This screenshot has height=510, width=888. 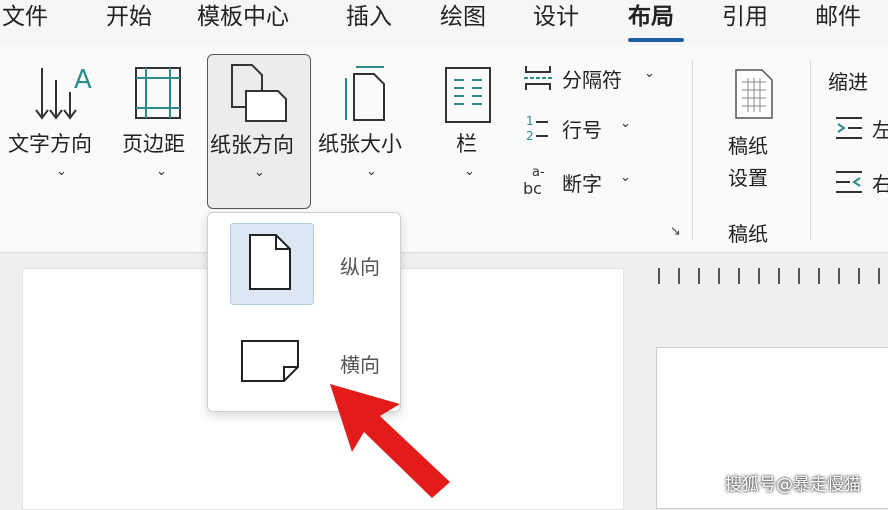 I want to click on manuscript-grid-icon, so click(x=754, y=94).